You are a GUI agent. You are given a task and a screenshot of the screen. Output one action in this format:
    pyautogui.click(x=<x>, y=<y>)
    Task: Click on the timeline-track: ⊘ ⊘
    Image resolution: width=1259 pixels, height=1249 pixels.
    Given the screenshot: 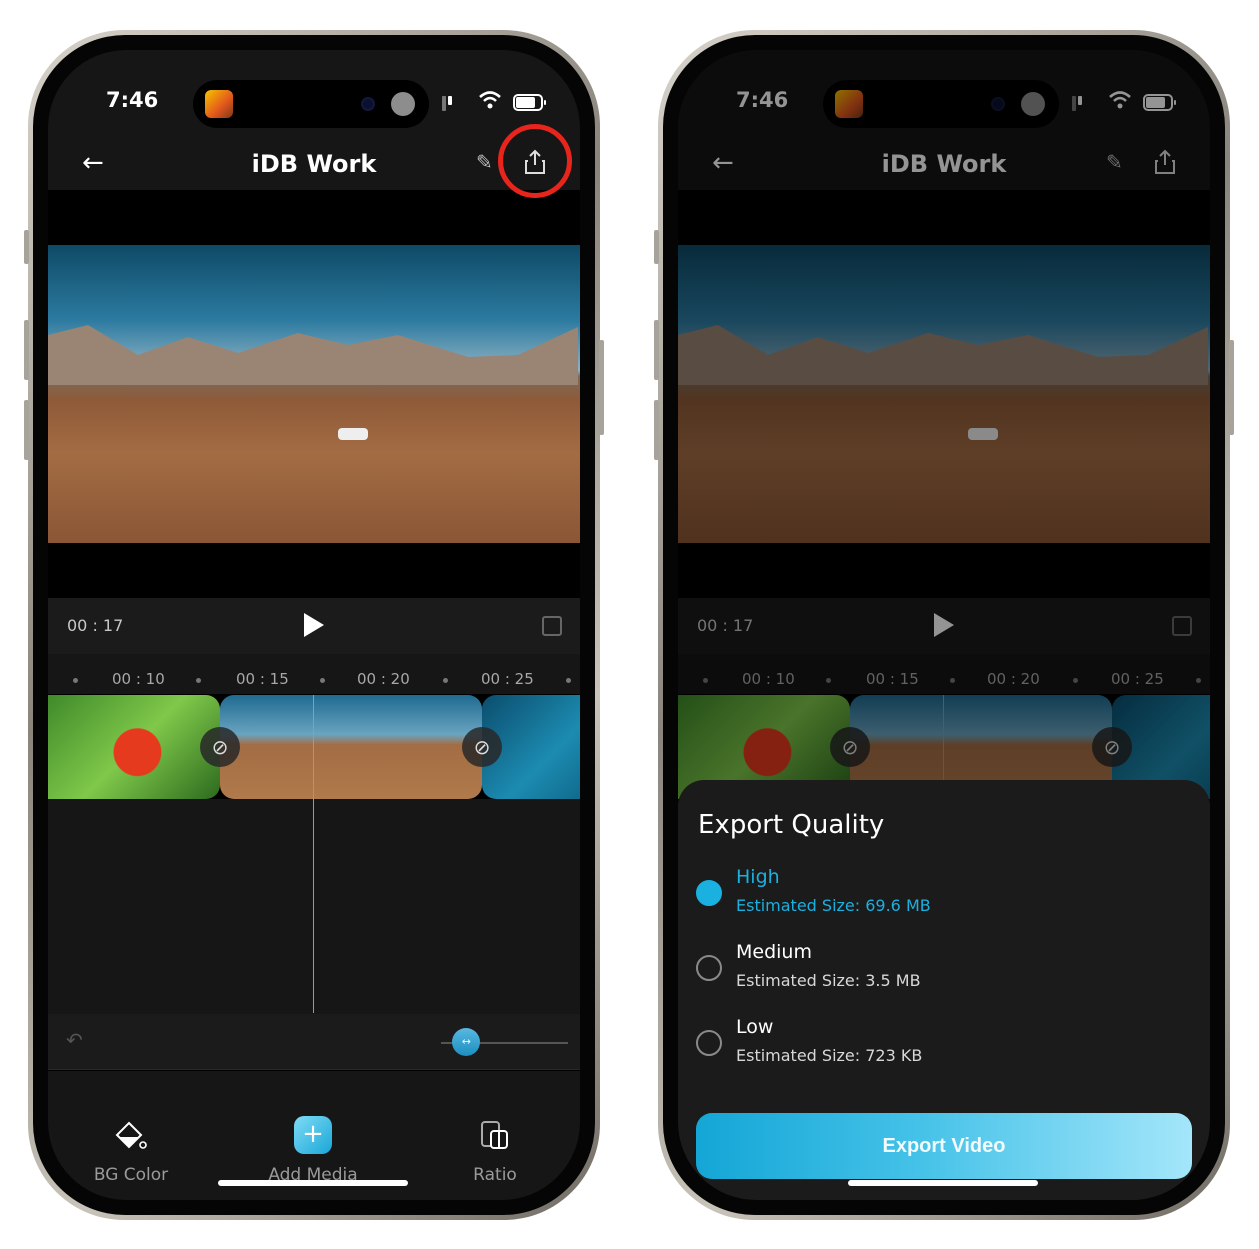 What is the action you would take?
    pyautogui.click(x=314, y=747)
    